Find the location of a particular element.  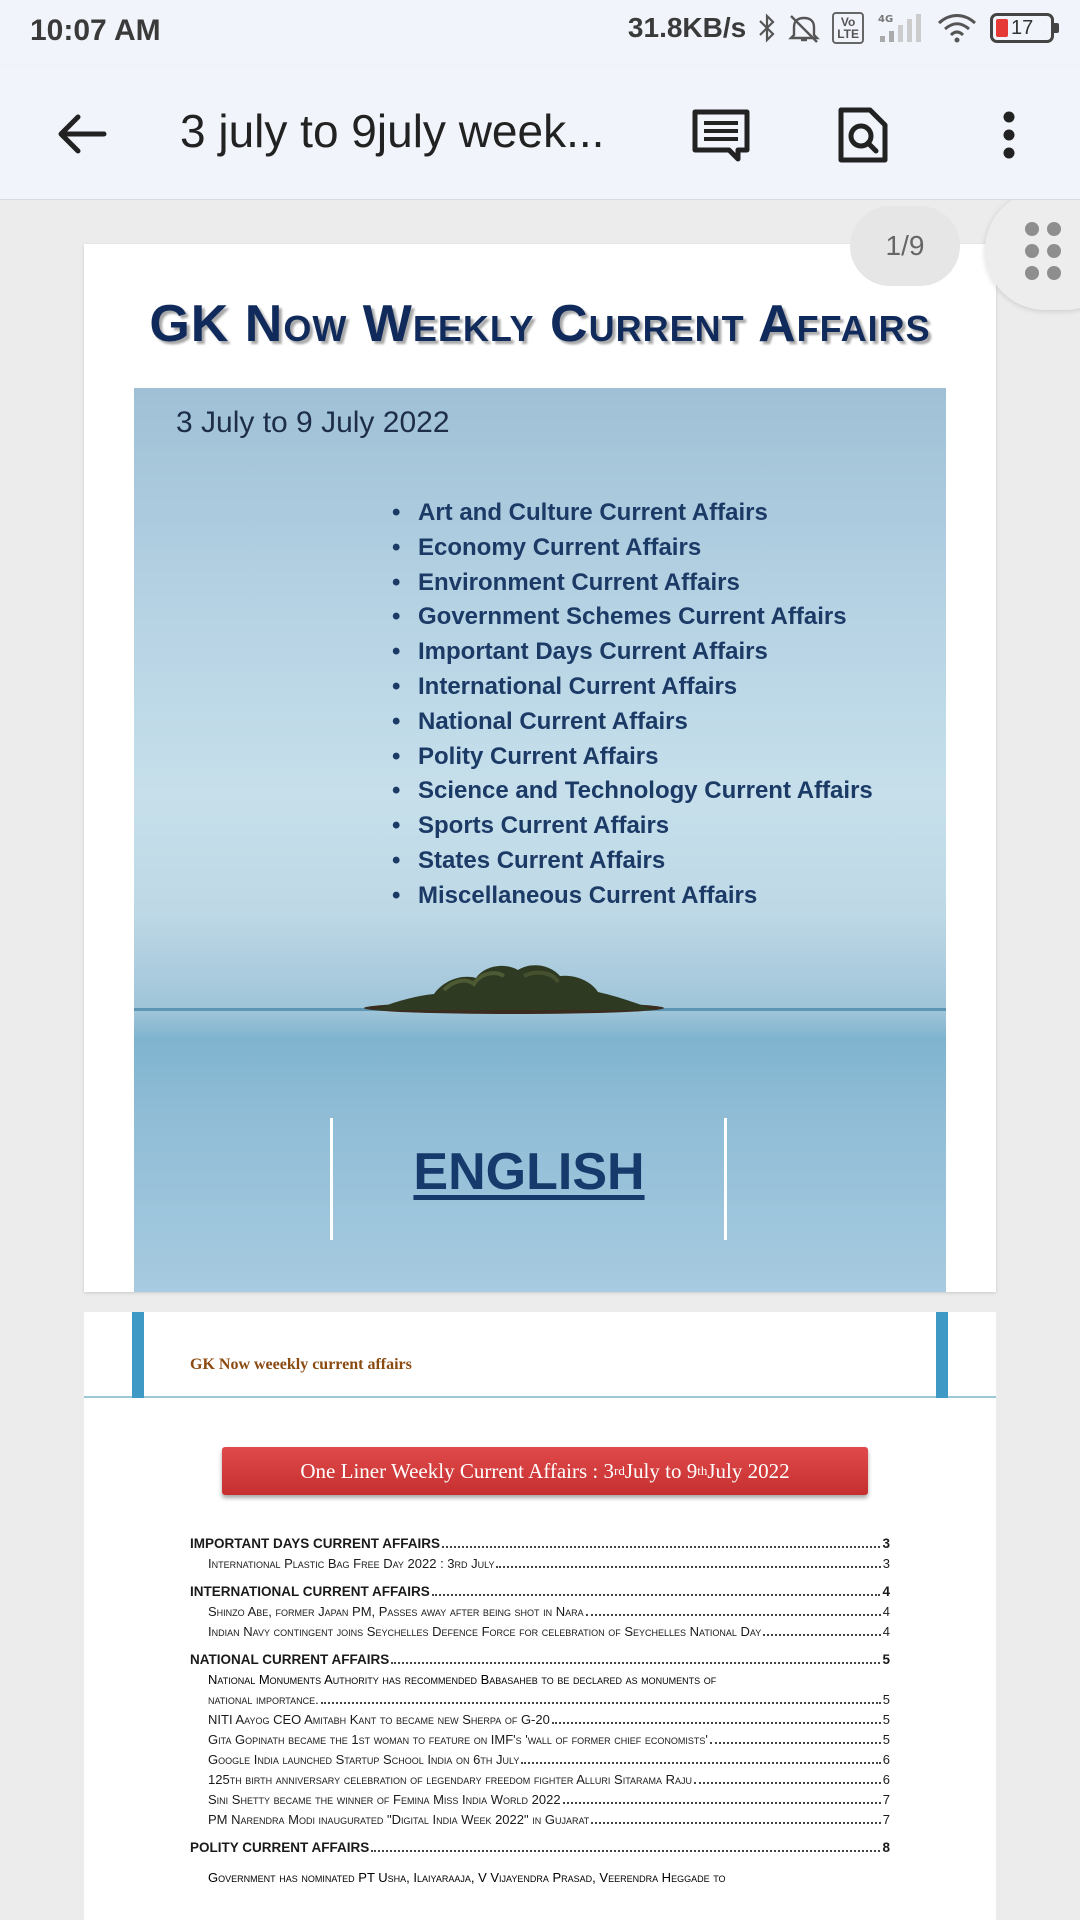

more-vert-icon is located at coordinates (1009, 135).